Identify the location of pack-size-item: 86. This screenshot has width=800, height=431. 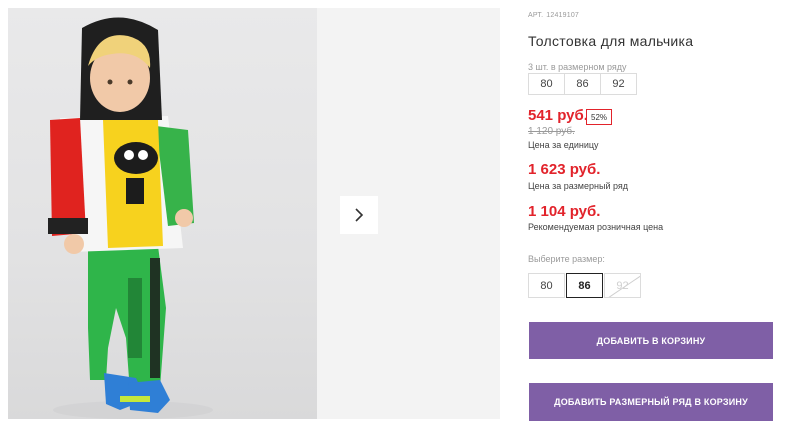
(582, 84).